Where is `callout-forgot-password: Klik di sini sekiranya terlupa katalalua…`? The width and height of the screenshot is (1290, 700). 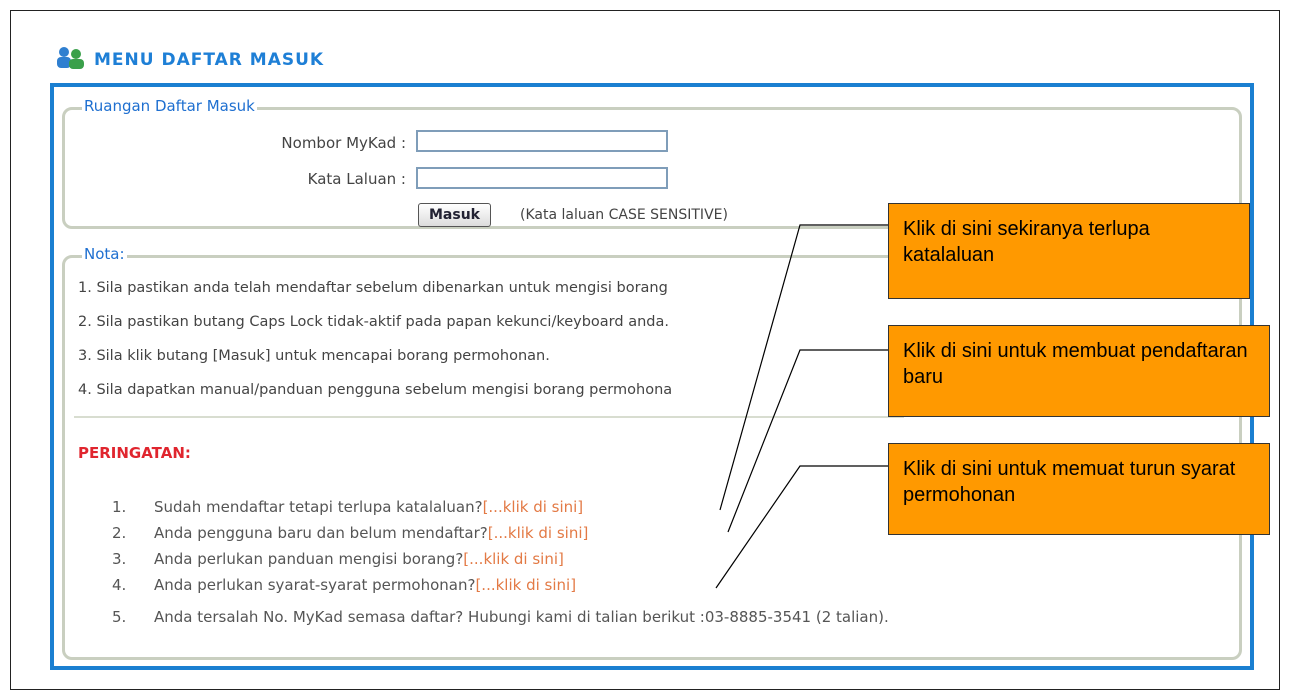 callout-forgot-password: Klik di sini sekiranya terlupa katalalua… is located at coordinates (1069, 251).